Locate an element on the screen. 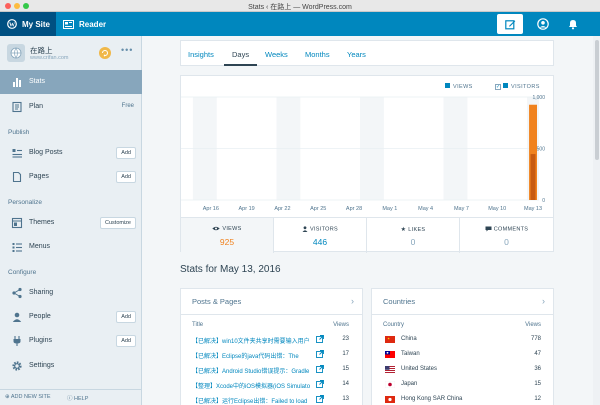  post-title-link: 【已解决】Eclipse的java代码出错：The is located at coordinates (251, 355).